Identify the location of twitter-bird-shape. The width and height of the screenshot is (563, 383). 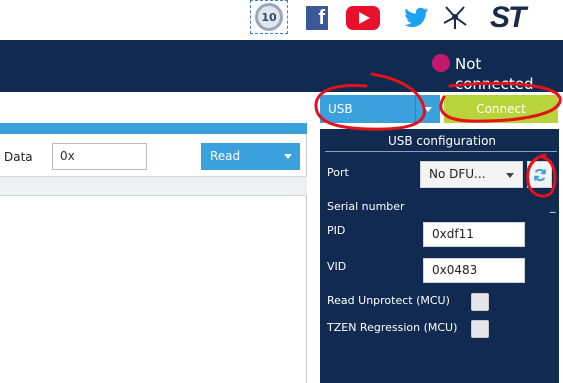
(416, 17).